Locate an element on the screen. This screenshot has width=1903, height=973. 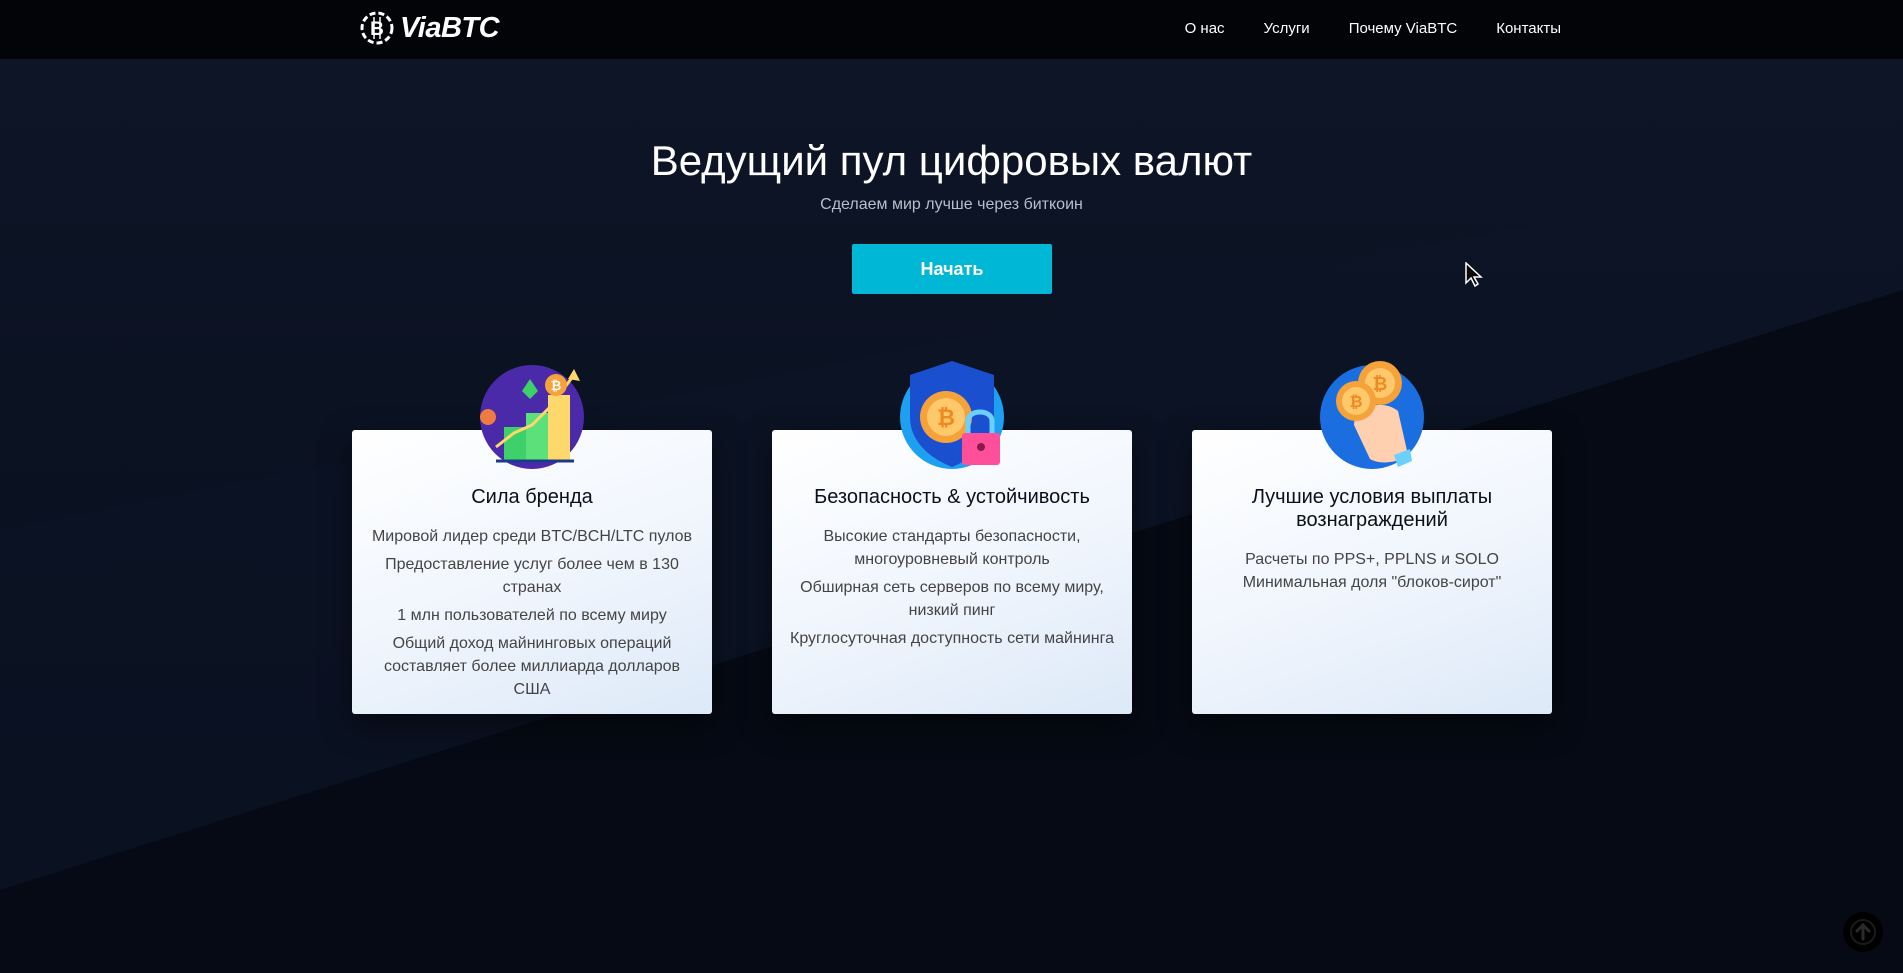
mouse-cursor-icon is located at coordinates (1474, 275).